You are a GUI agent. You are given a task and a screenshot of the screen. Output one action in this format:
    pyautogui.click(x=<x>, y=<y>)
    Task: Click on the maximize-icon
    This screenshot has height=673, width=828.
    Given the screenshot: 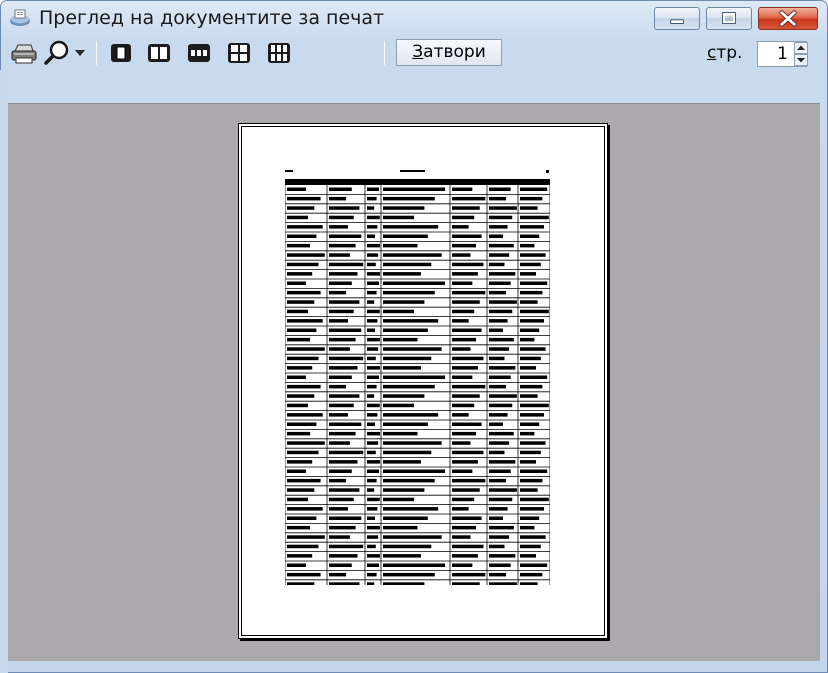 What is the action you would take?
    pyautogui.click(x=729, y=18)
    